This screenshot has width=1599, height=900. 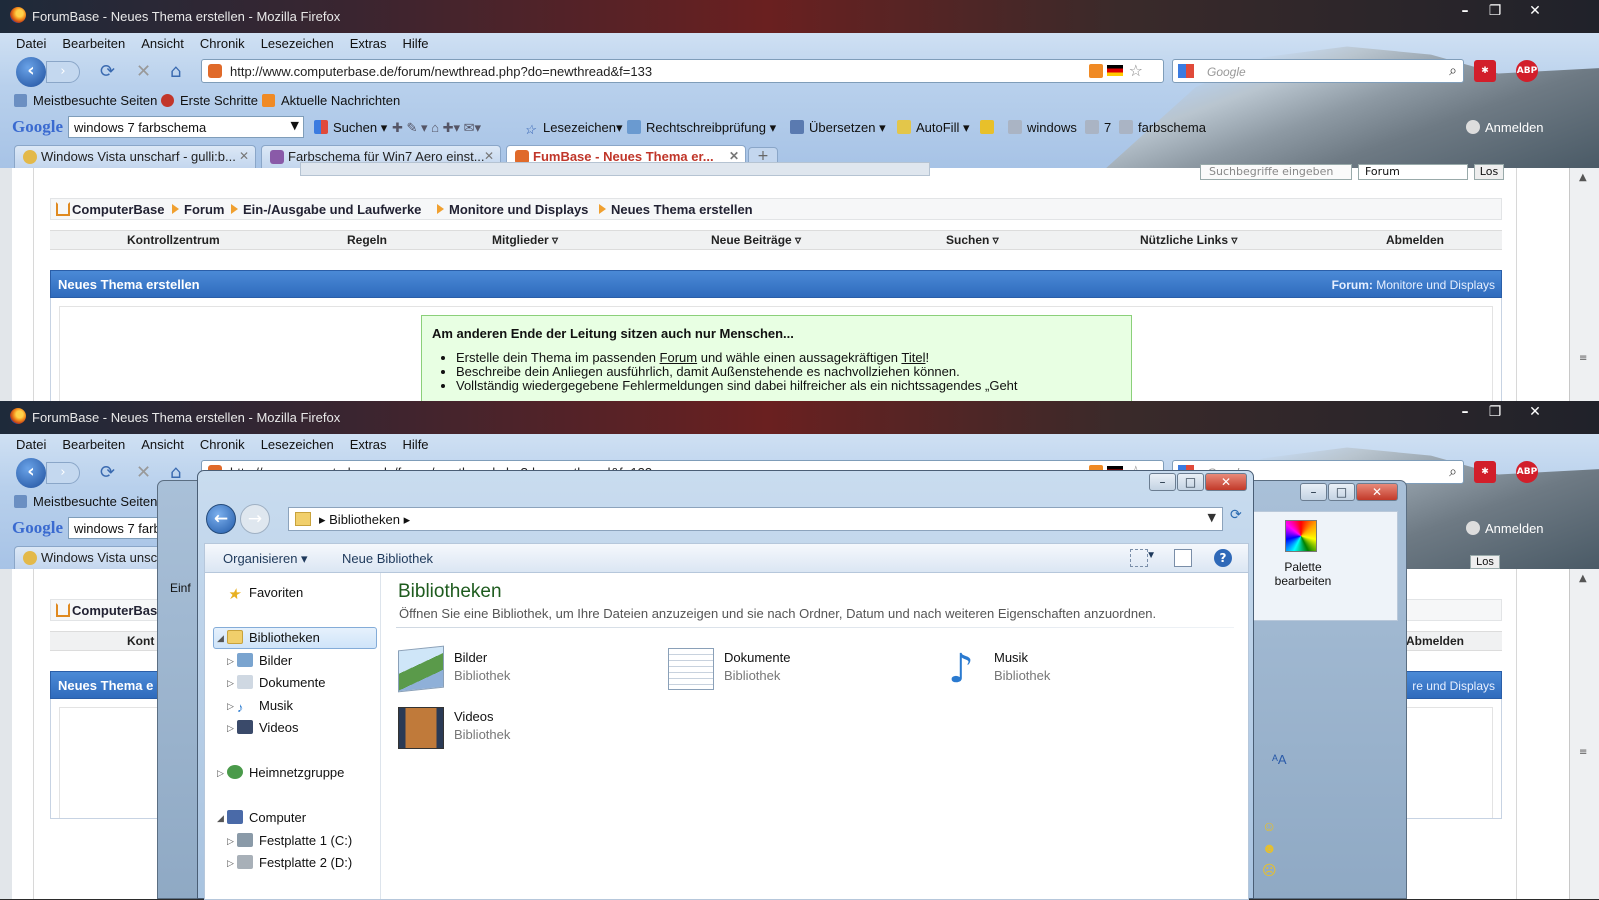 What do you see at coordinates (1485, 472) in the screenshot?
I see `addon-icon: ✱` at bounding box center [1485, 472].